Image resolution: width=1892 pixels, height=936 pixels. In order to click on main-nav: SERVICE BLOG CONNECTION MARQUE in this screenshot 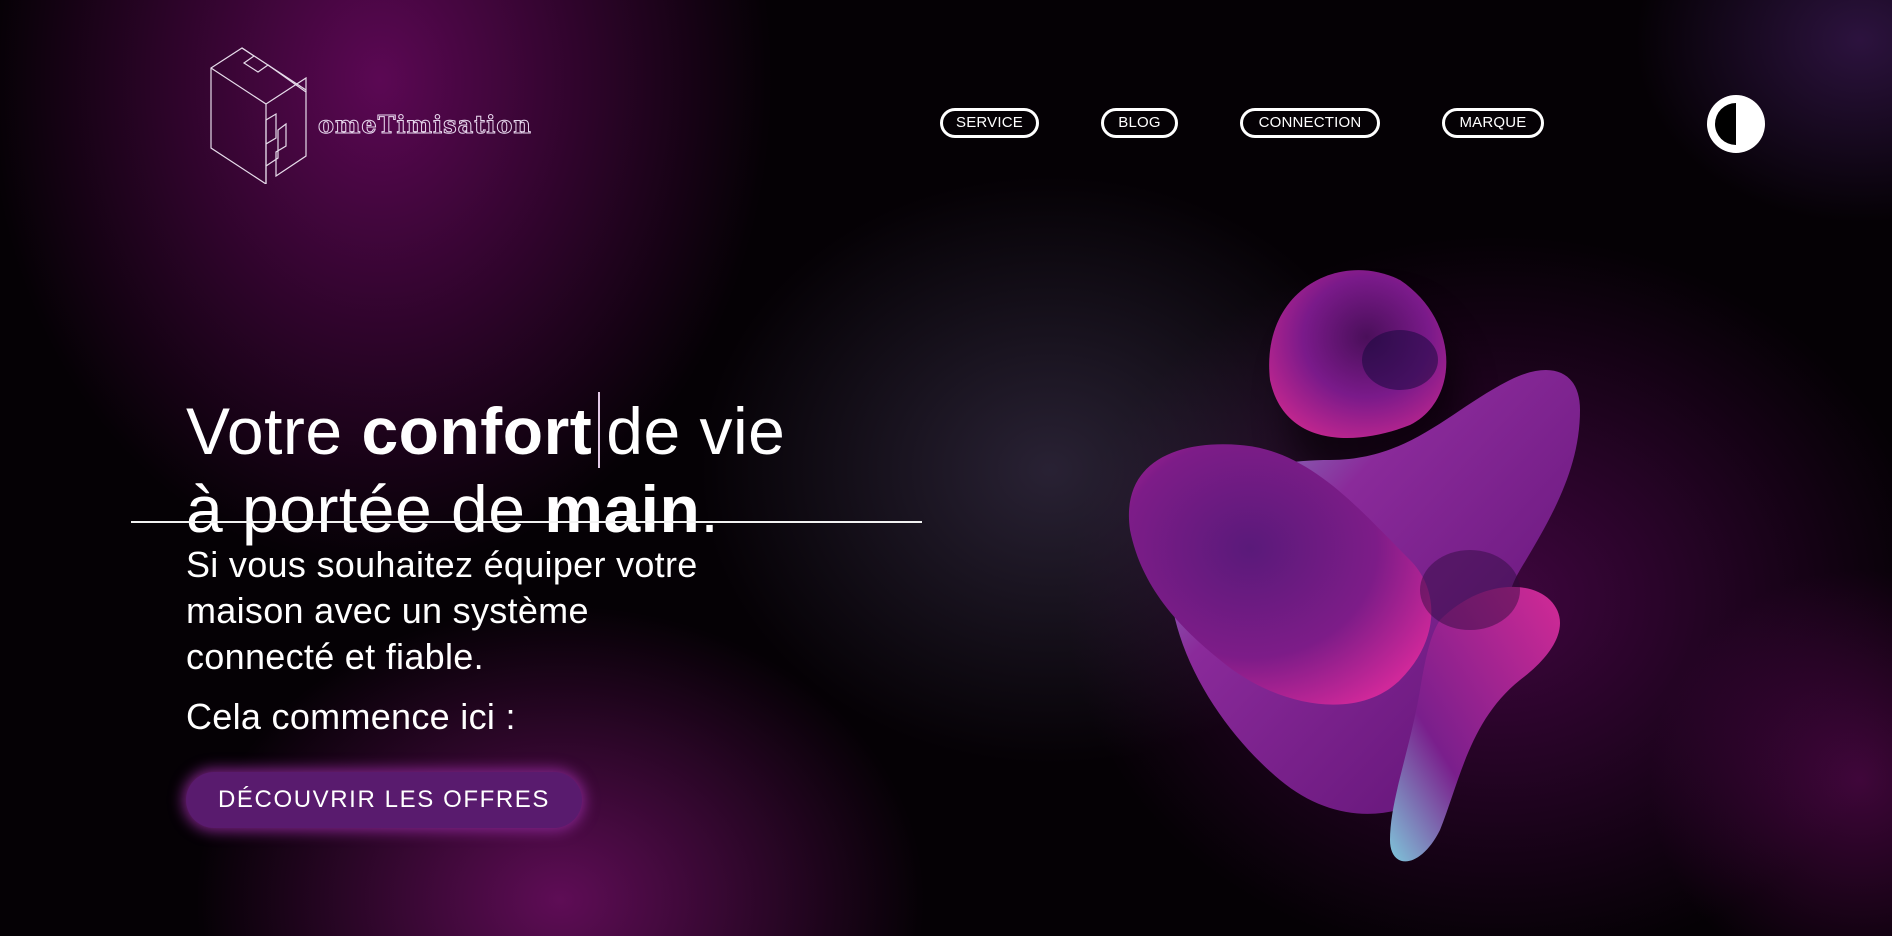, I will do `click(946, 126)`.